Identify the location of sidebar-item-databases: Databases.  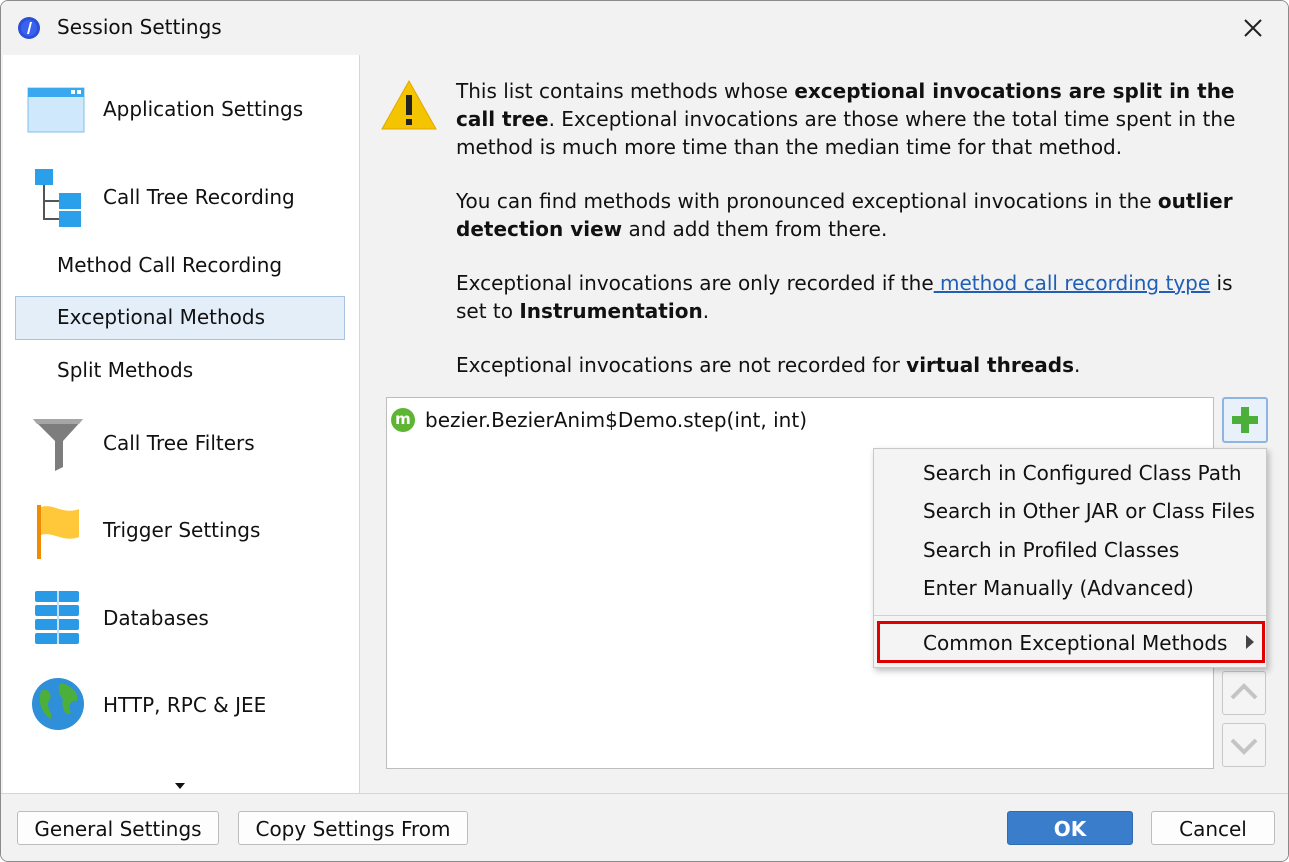
(181, 618).